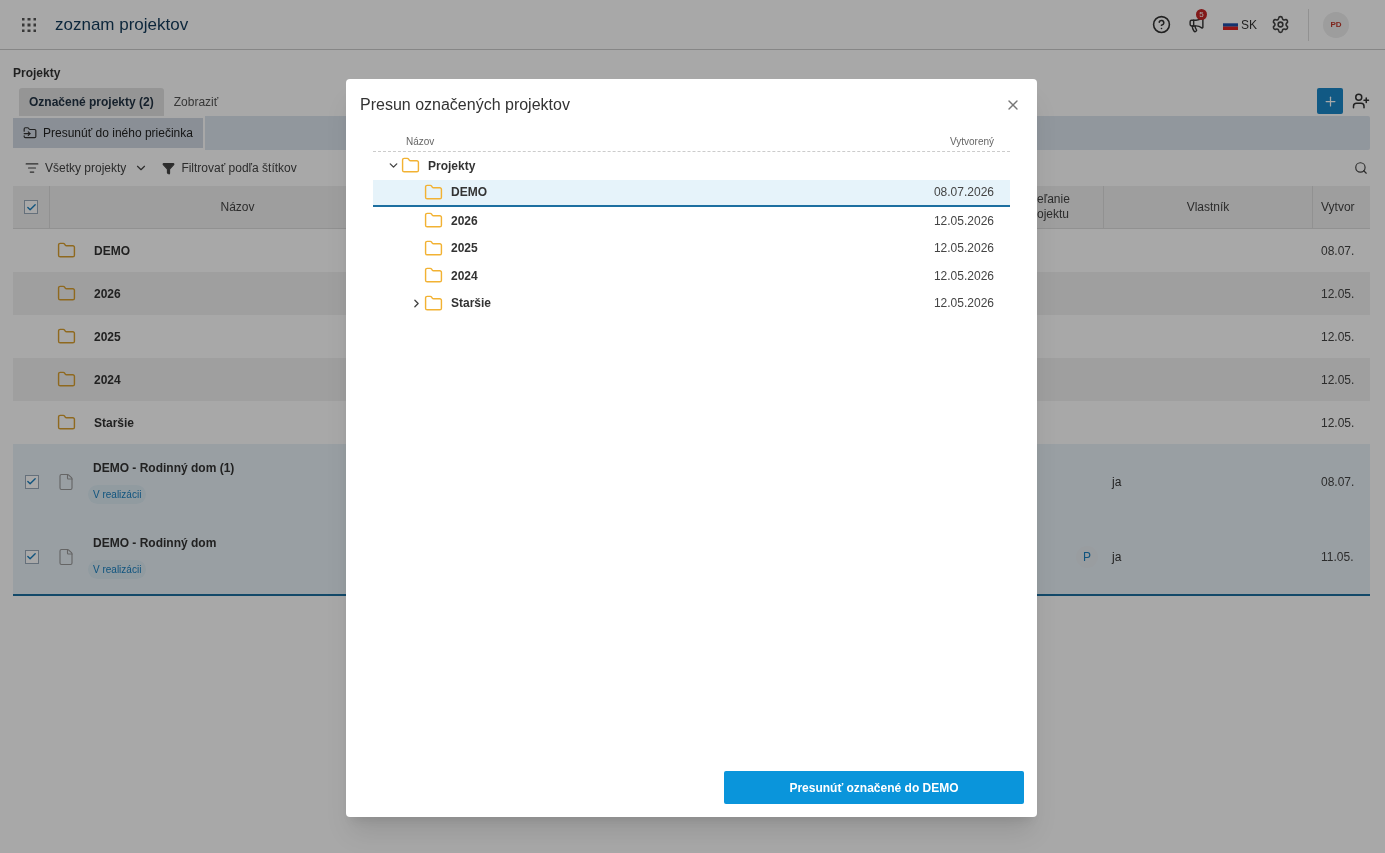 The image size is (1385, 853). What do you see at coordinates (164, 468) in the screenshot?
I see `project-name: DEMO - Rodinný dom (1)` at bounding box center [164, 468].